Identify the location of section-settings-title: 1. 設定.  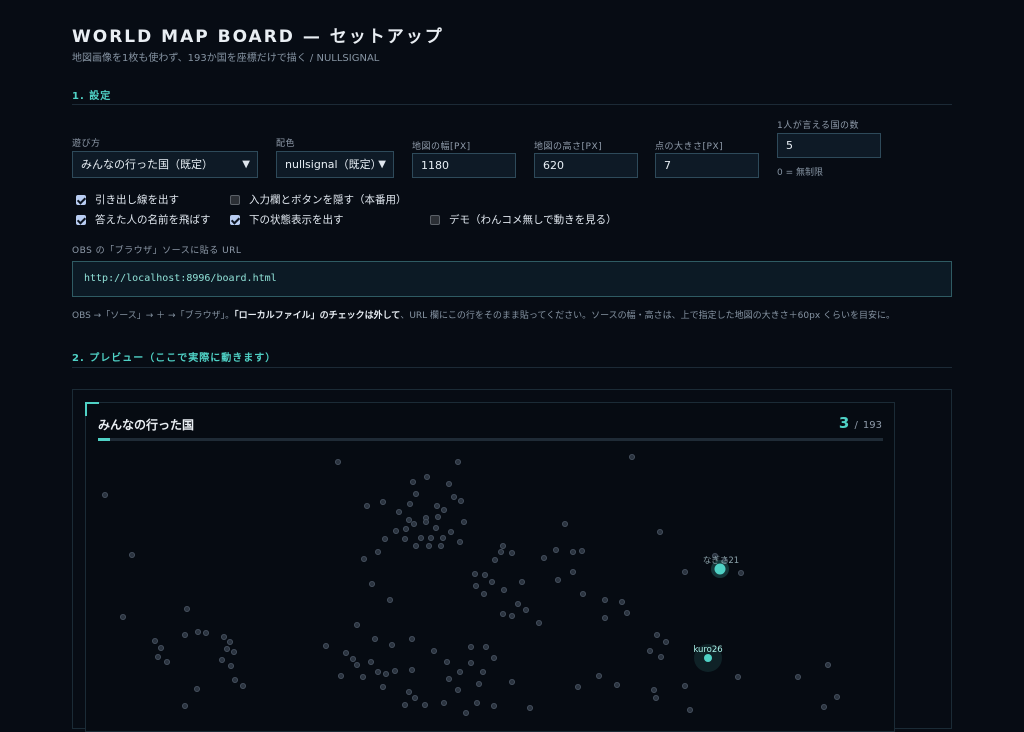
(92, 96).